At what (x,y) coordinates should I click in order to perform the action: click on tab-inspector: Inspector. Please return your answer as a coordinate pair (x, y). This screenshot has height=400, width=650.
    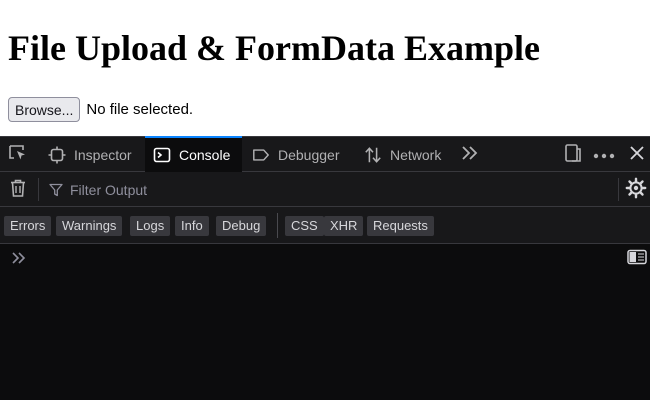
    Looking at the image, I should click on (94, 154).